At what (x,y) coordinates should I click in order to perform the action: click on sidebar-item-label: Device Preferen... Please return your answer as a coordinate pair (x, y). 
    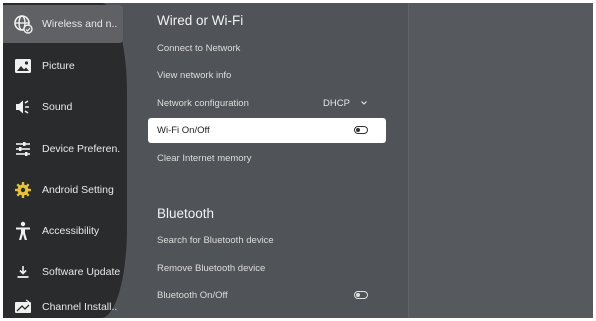
    Looking at the image, I should click on (81, 149).